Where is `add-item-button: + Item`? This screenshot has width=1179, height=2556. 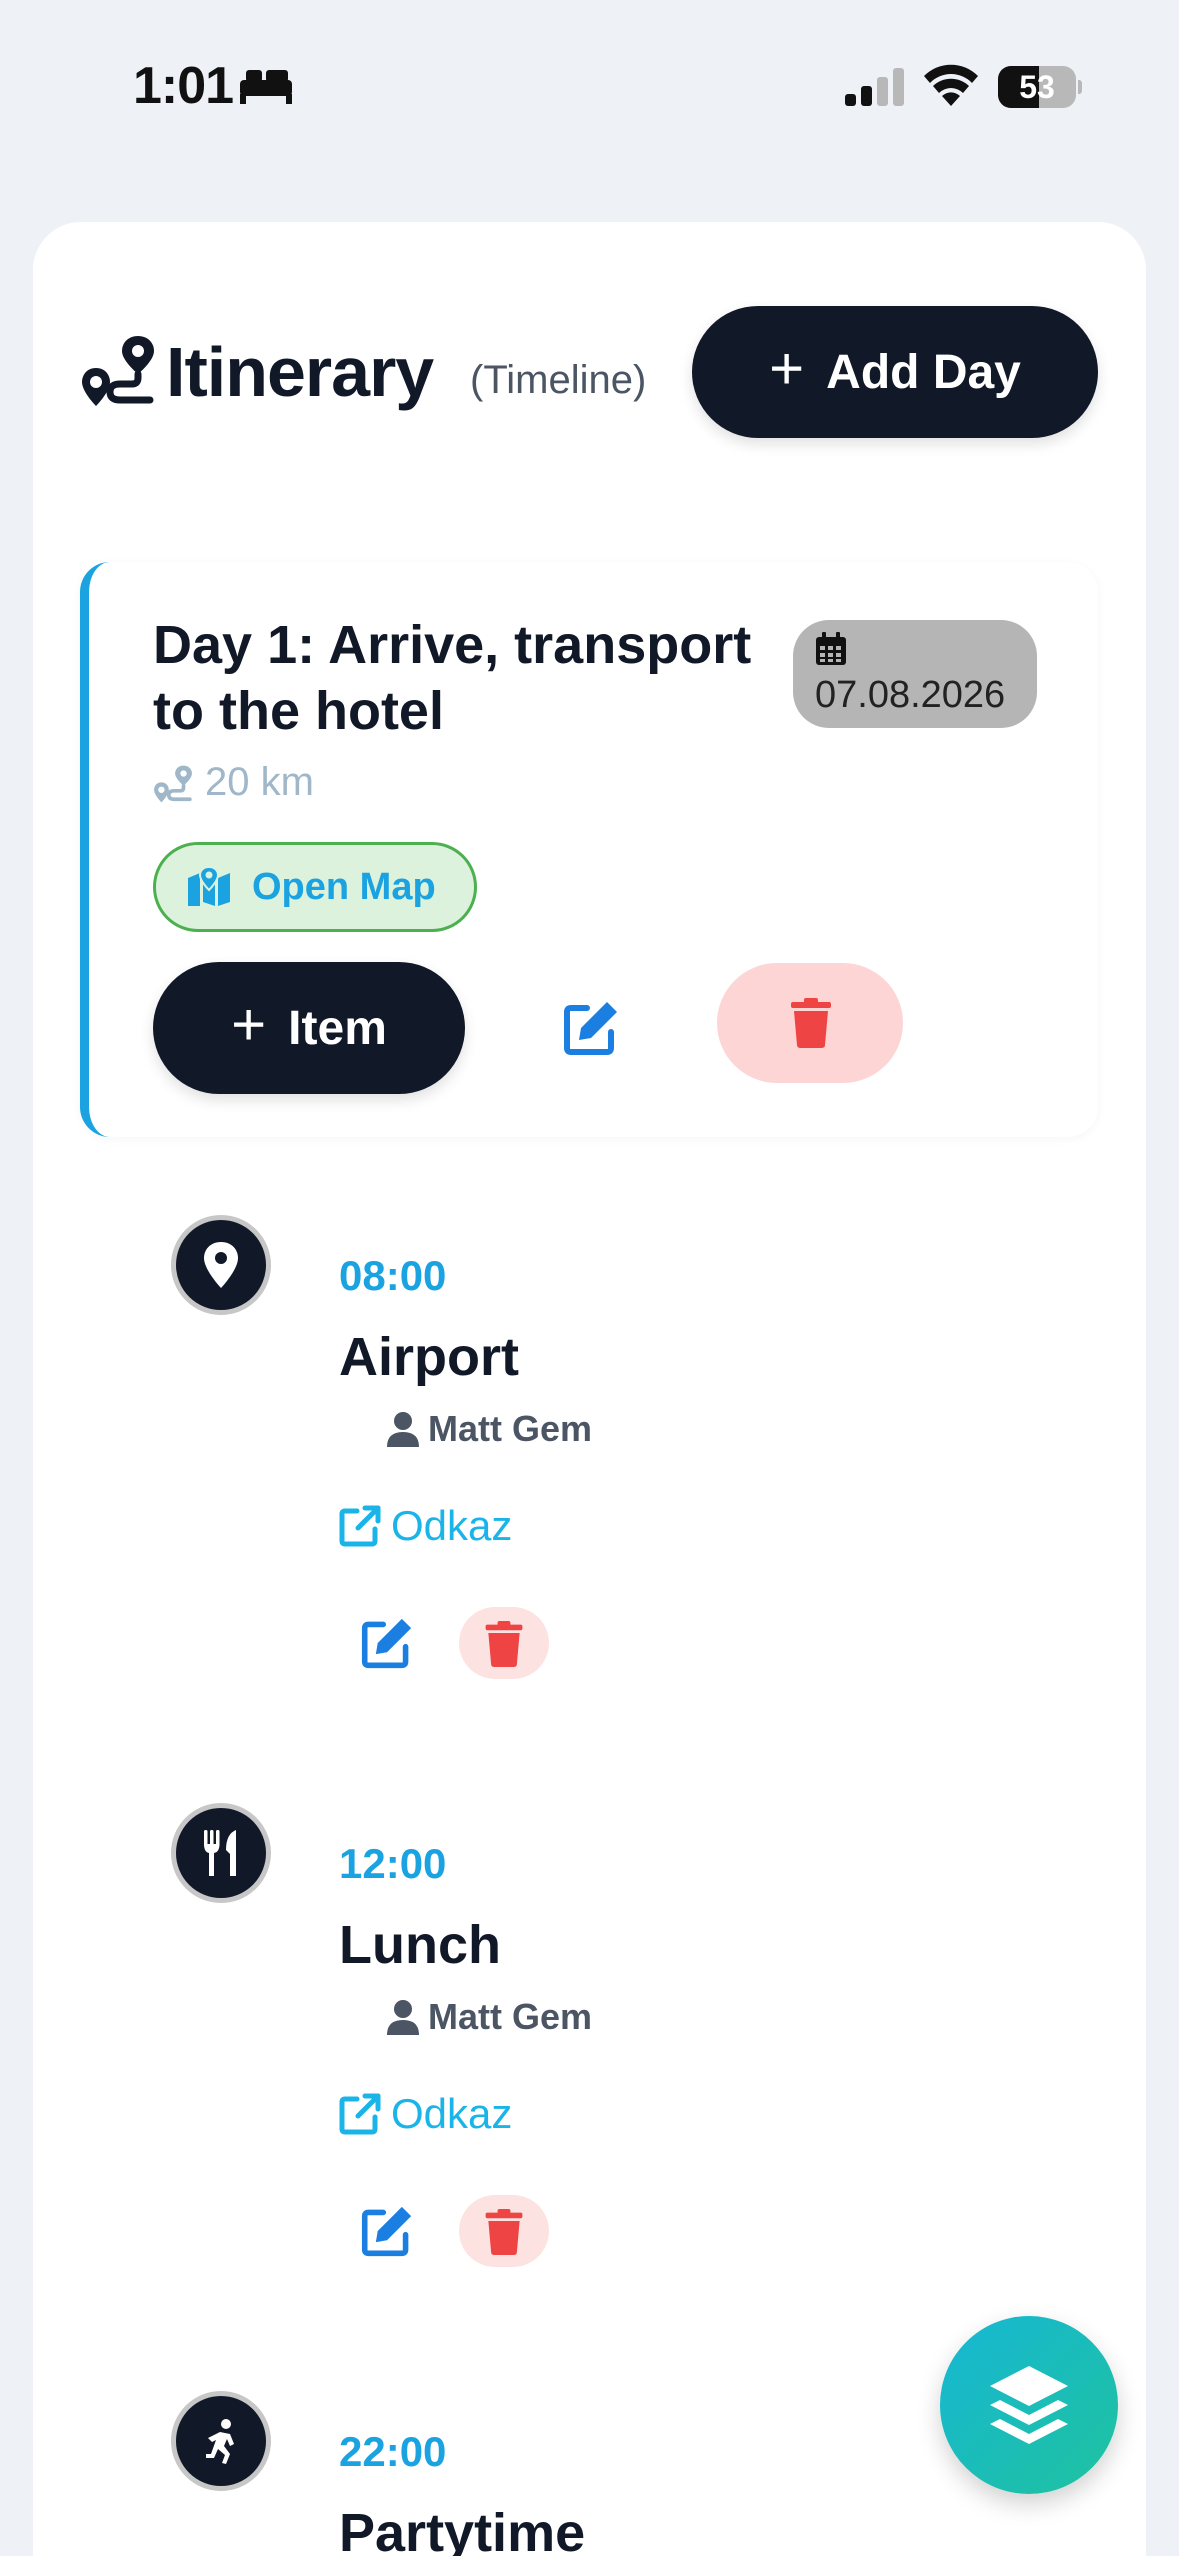
add-item-button: + Item is located at coordinates (309, 1028).